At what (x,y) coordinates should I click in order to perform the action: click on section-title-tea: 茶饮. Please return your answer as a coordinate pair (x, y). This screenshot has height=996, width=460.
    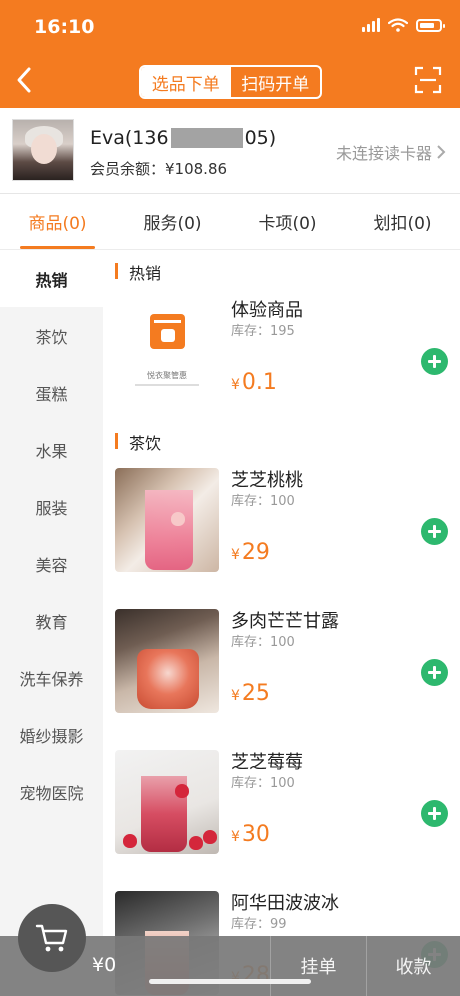
    Looking at the image, I should click on (138, 442).